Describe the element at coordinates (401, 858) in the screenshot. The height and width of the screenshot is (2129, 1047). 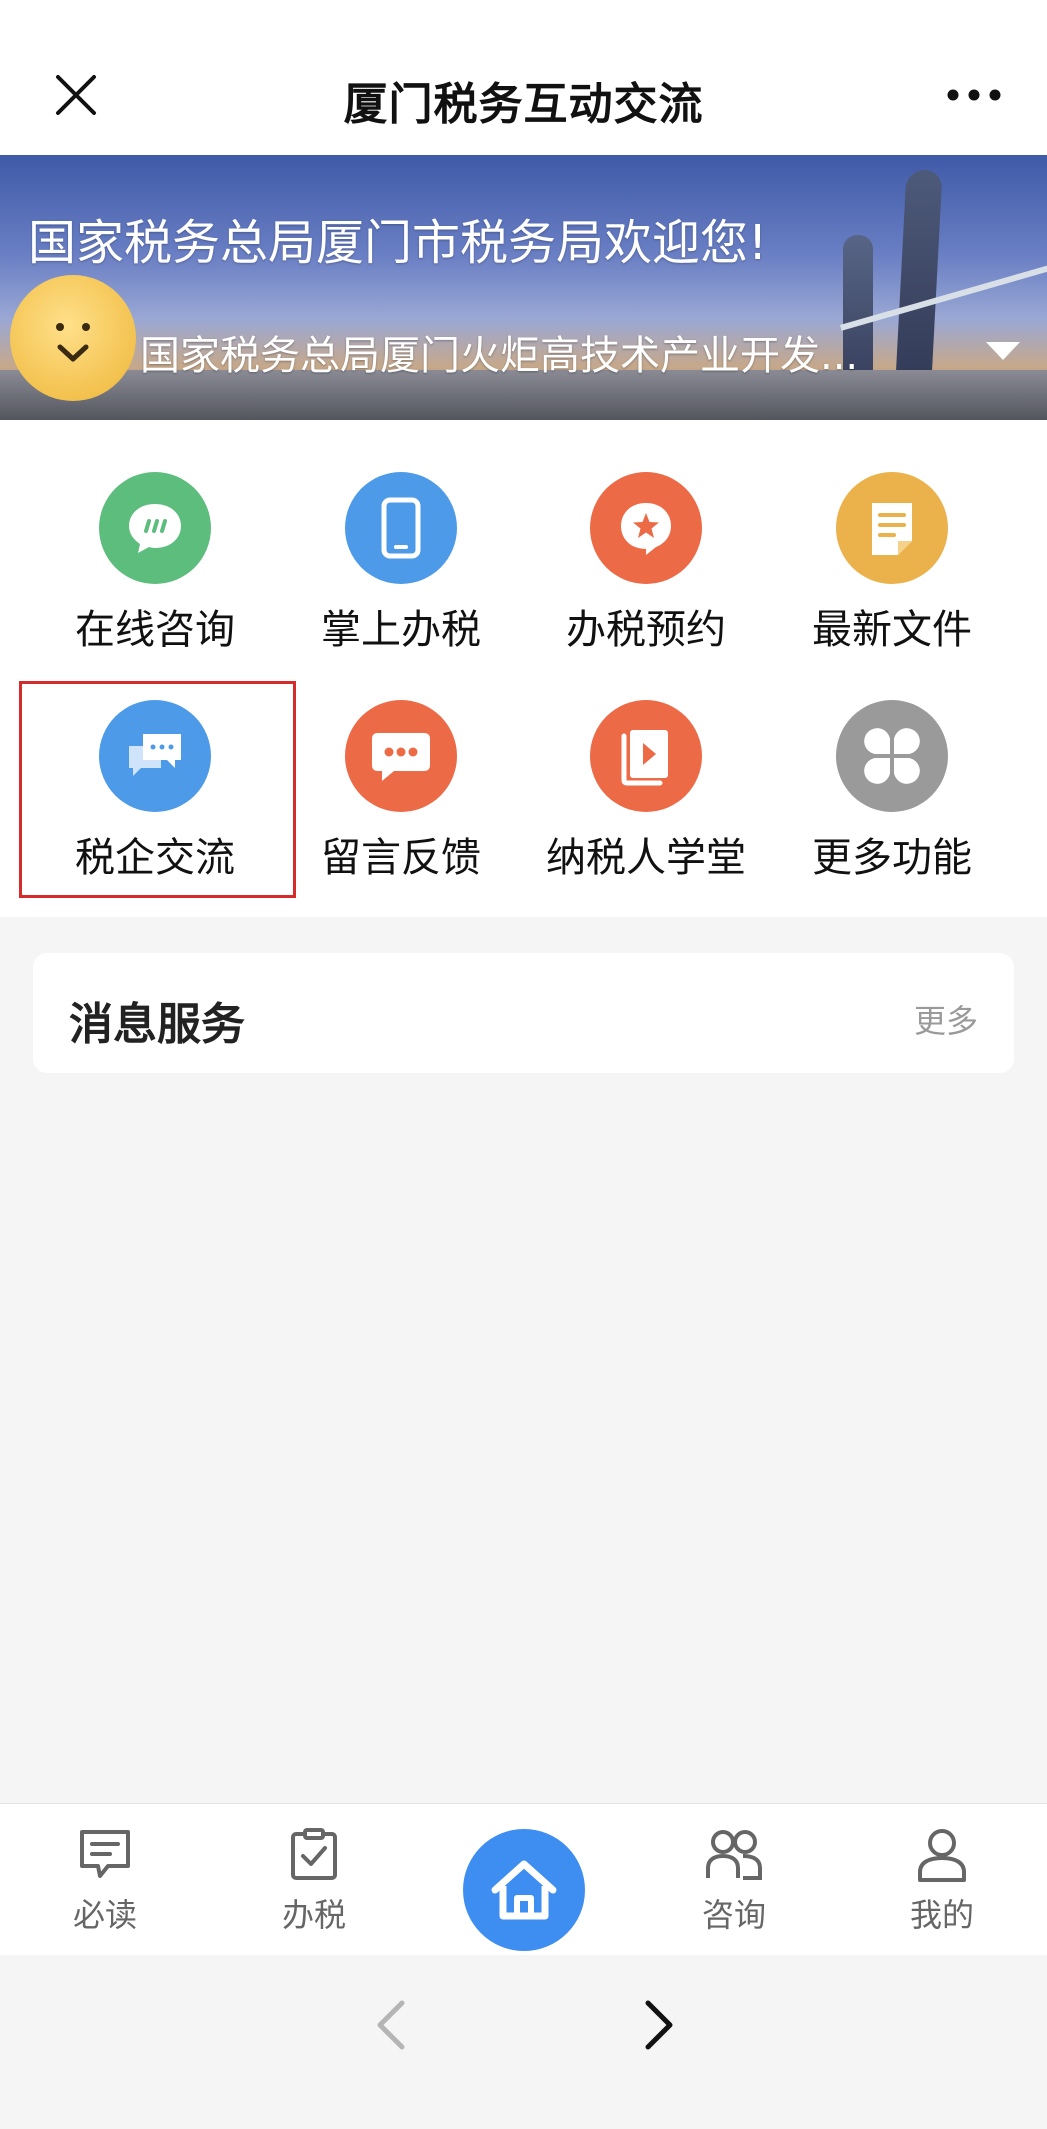
I see `grid-item-label: 留言反馈` at that location.